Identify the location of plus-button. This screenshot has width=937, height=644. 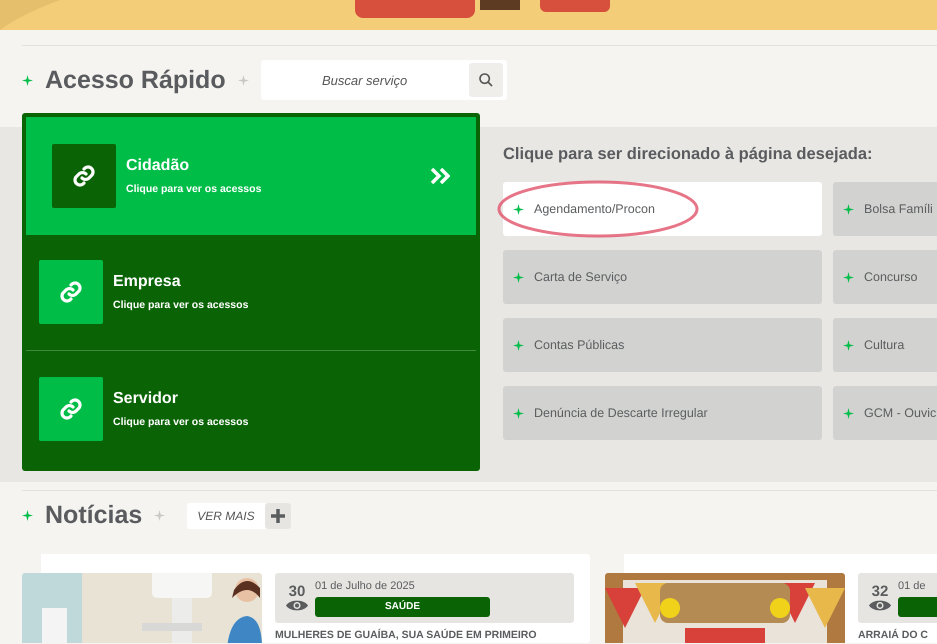
(277, 515).